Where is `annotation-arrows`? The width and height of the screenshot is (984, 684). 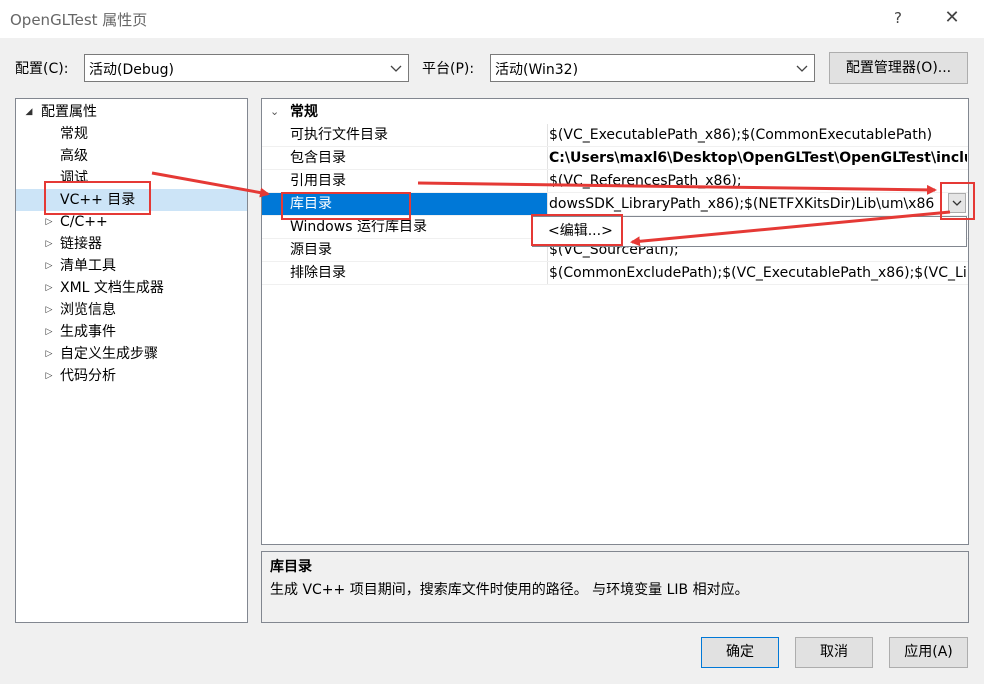 annotation-arrows is located at coordinates (551, 209).